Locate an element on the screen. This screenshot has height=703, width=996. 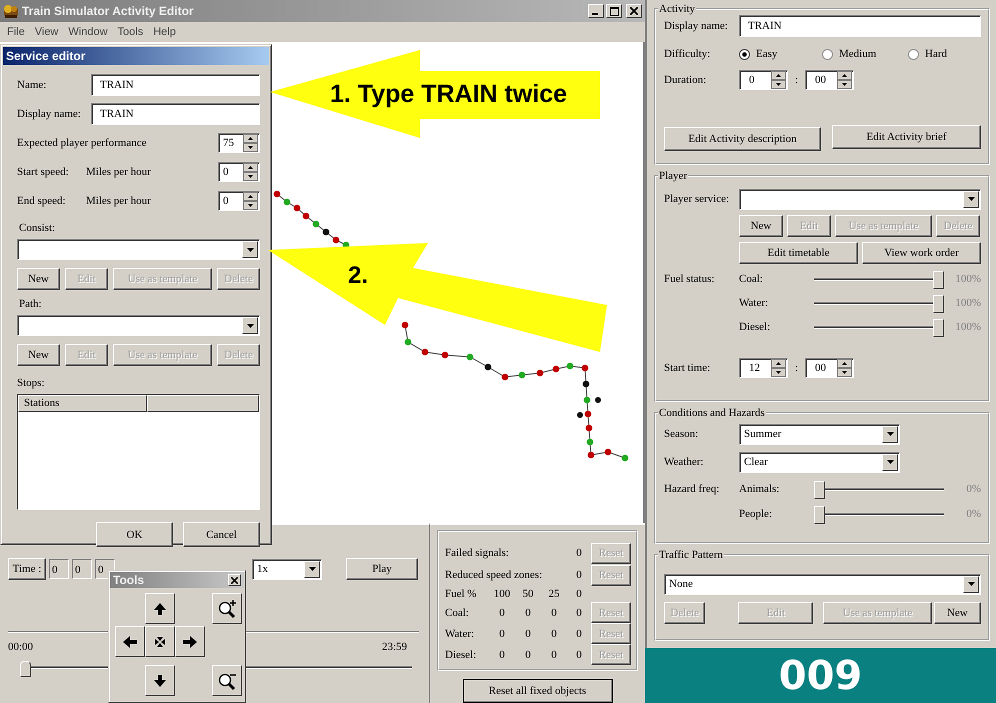
field-label: Duration: is located at coordinates (686, 80).